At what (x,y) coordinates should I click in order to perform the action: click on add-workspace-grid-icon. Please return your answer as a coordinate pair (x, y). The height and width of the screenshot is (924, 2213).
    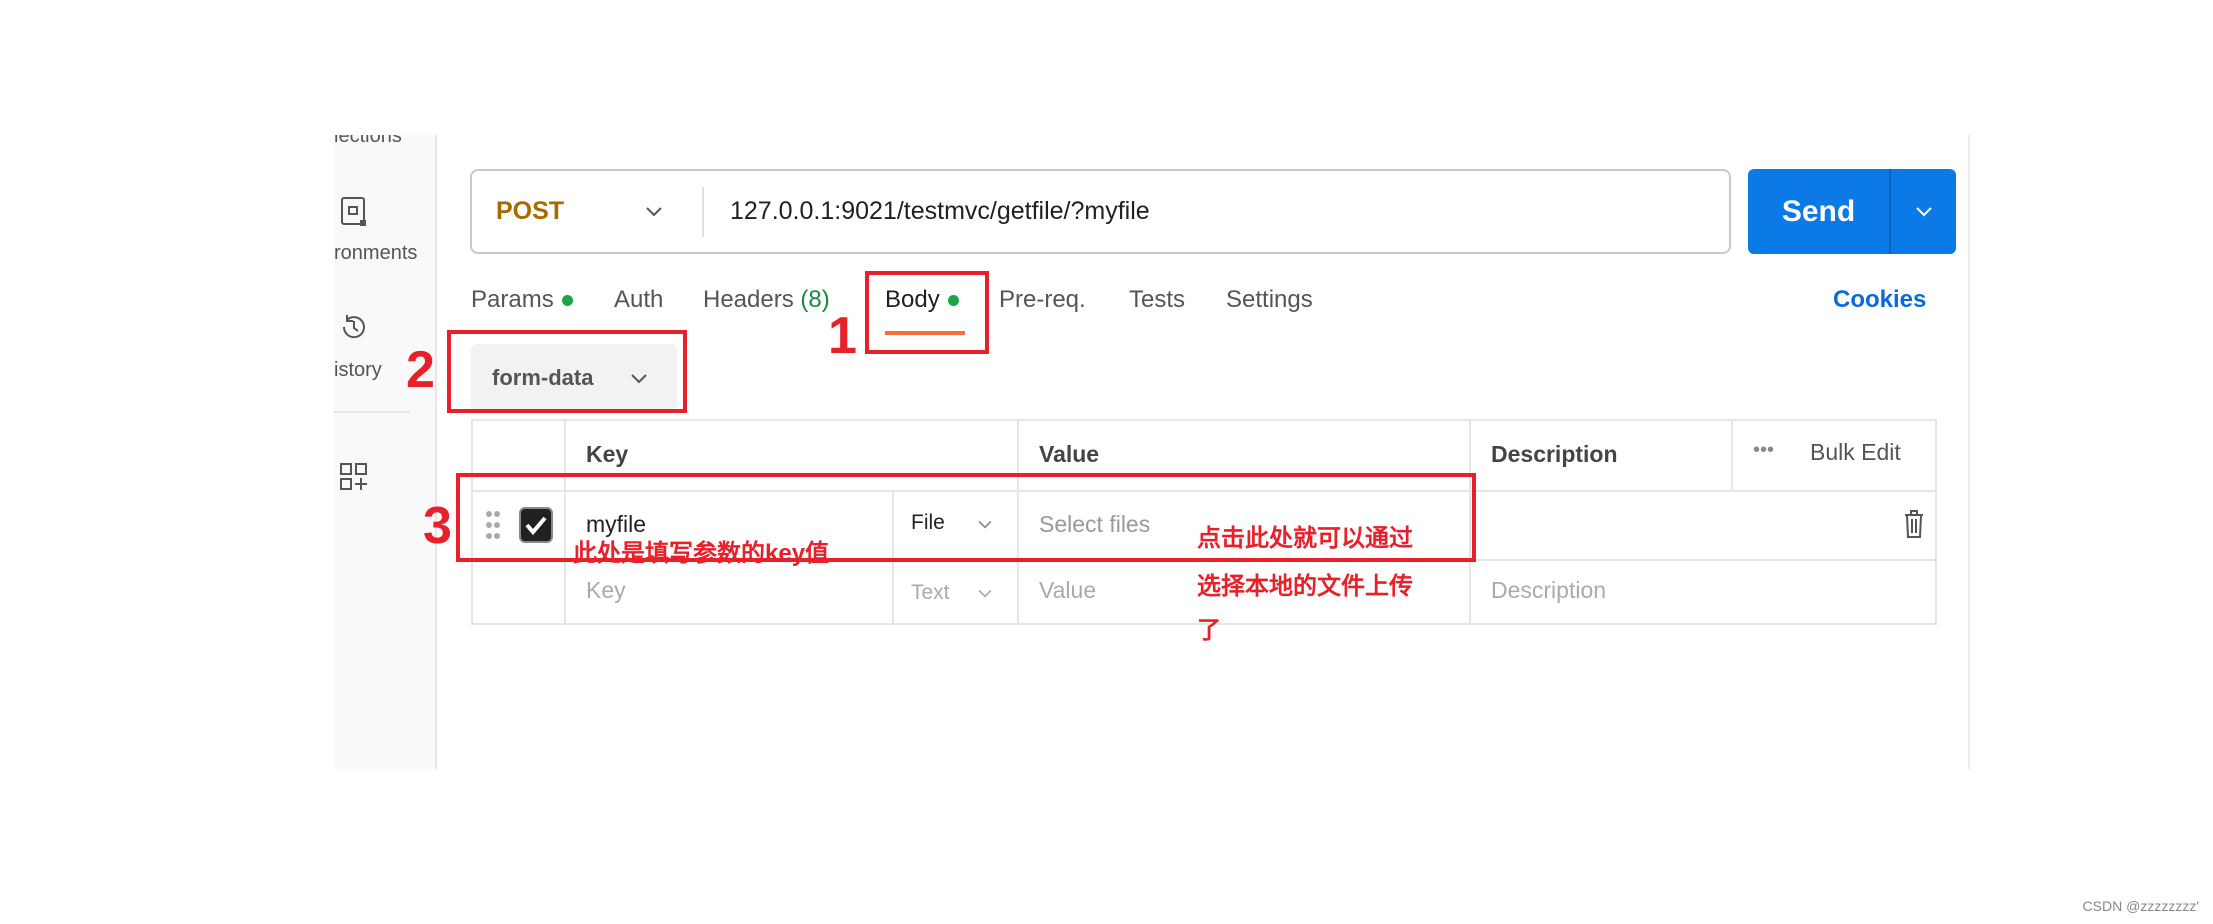
    Looking at the image, I should click on (354, 477).